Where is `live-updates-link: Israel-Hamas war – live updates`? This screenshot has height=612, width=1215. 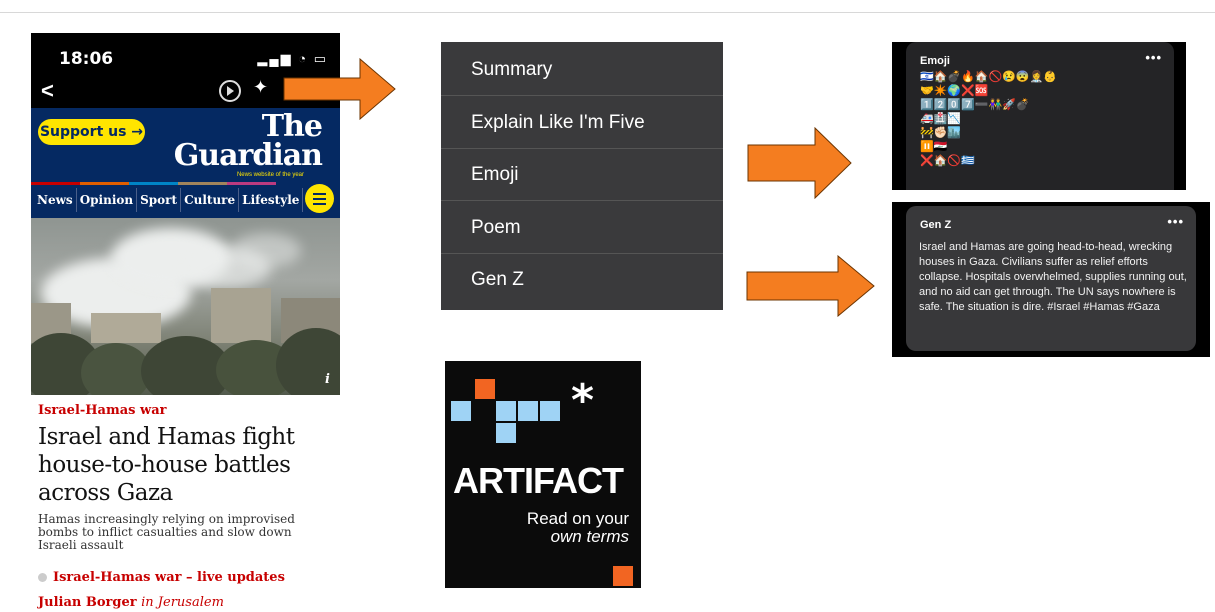
live-updates-link: Israel-Hamas war – live updates is located at coordinates (161, 577).